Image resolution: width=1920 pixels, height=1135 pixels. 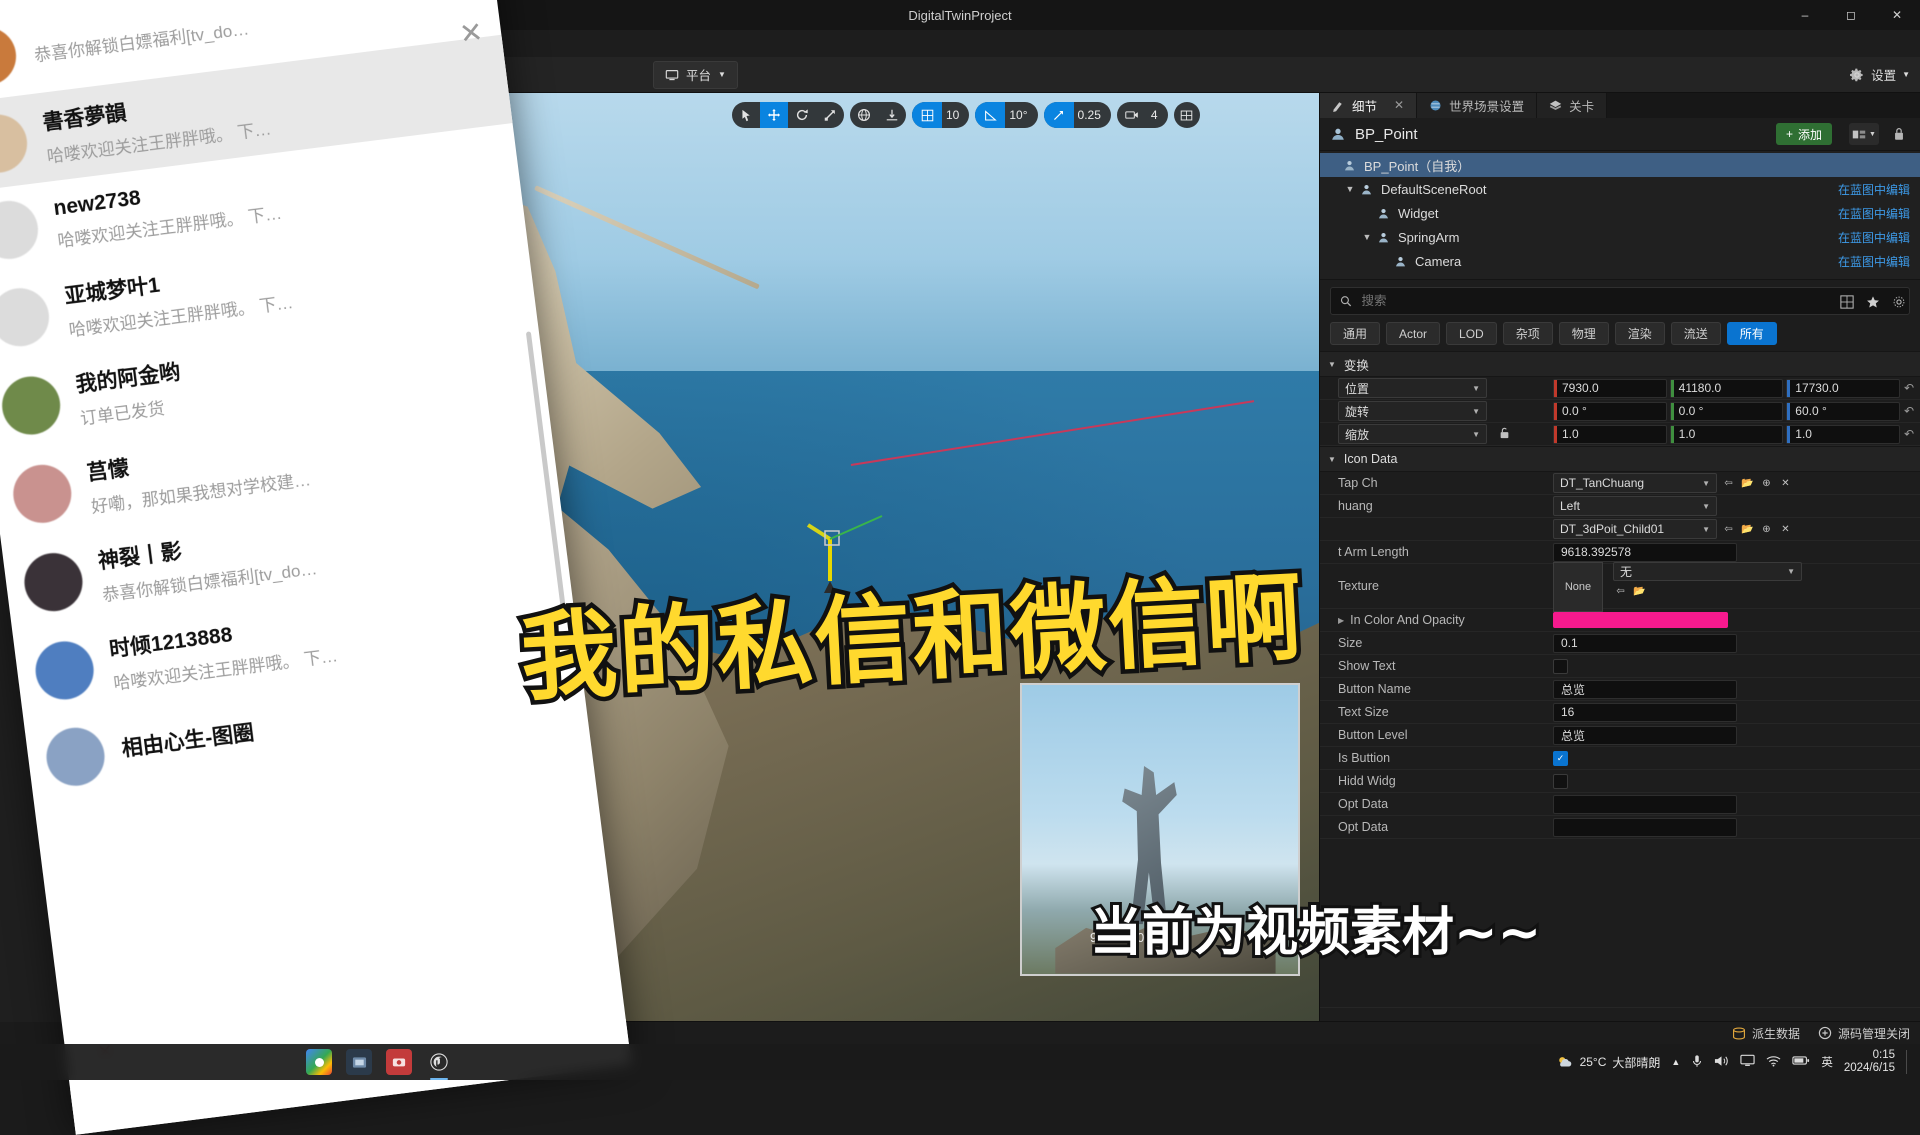 I want to click on platform-button: 平台 ▼, so click(x=695, y=74).